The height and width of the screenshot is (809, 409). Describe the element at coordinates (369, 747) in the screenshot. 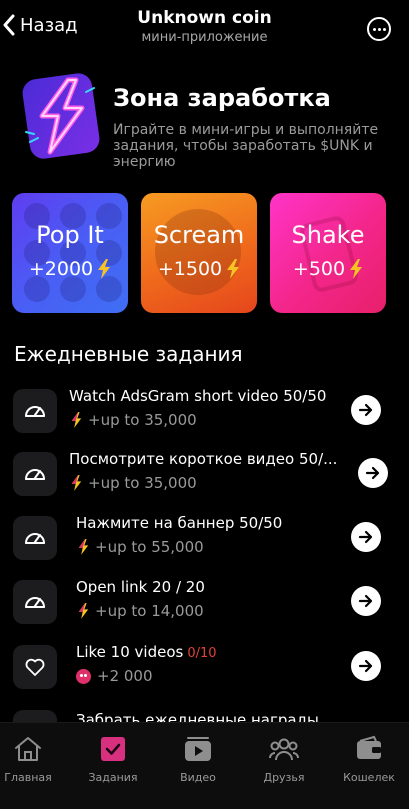

I see `wallet-icon` at that location.